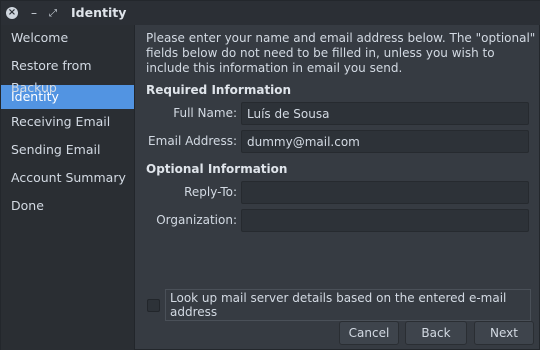 The image size is (540, 350). I want to click on close-icon: ×, so click(12, 13).